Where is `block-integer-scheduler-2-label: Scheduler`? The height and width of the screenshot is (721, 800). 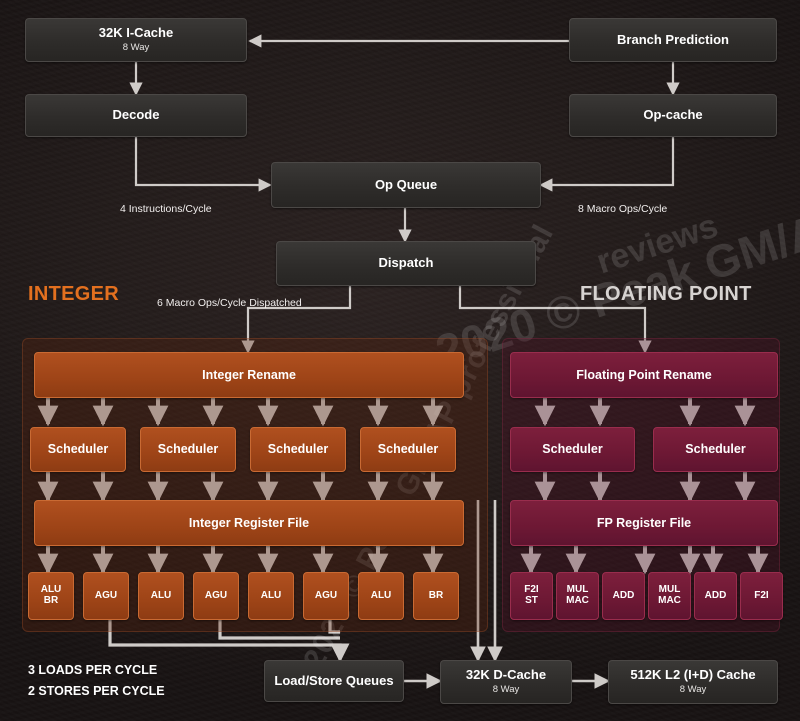 block-integer-scheduler-2-label: Scheduler is located at coordinates (298, 449).